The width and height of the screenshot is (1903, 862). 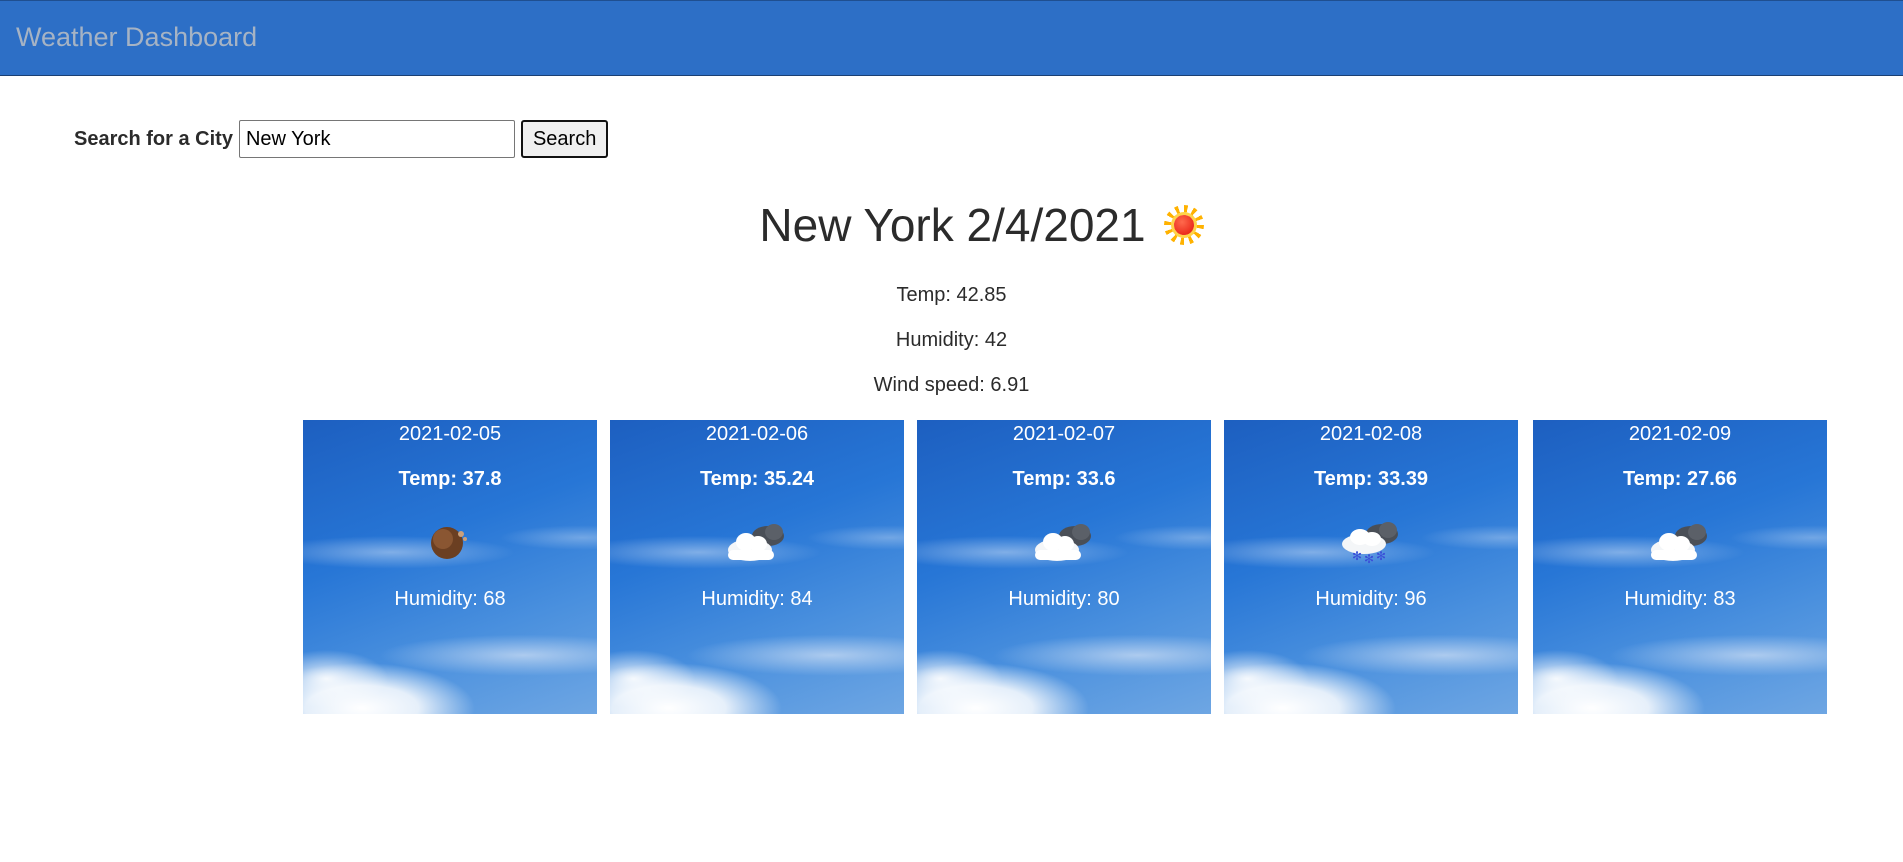 What do you see at coordinates (376, 139) in the screenshot?
I see `city-search-input` at bounding box center [376, 139].